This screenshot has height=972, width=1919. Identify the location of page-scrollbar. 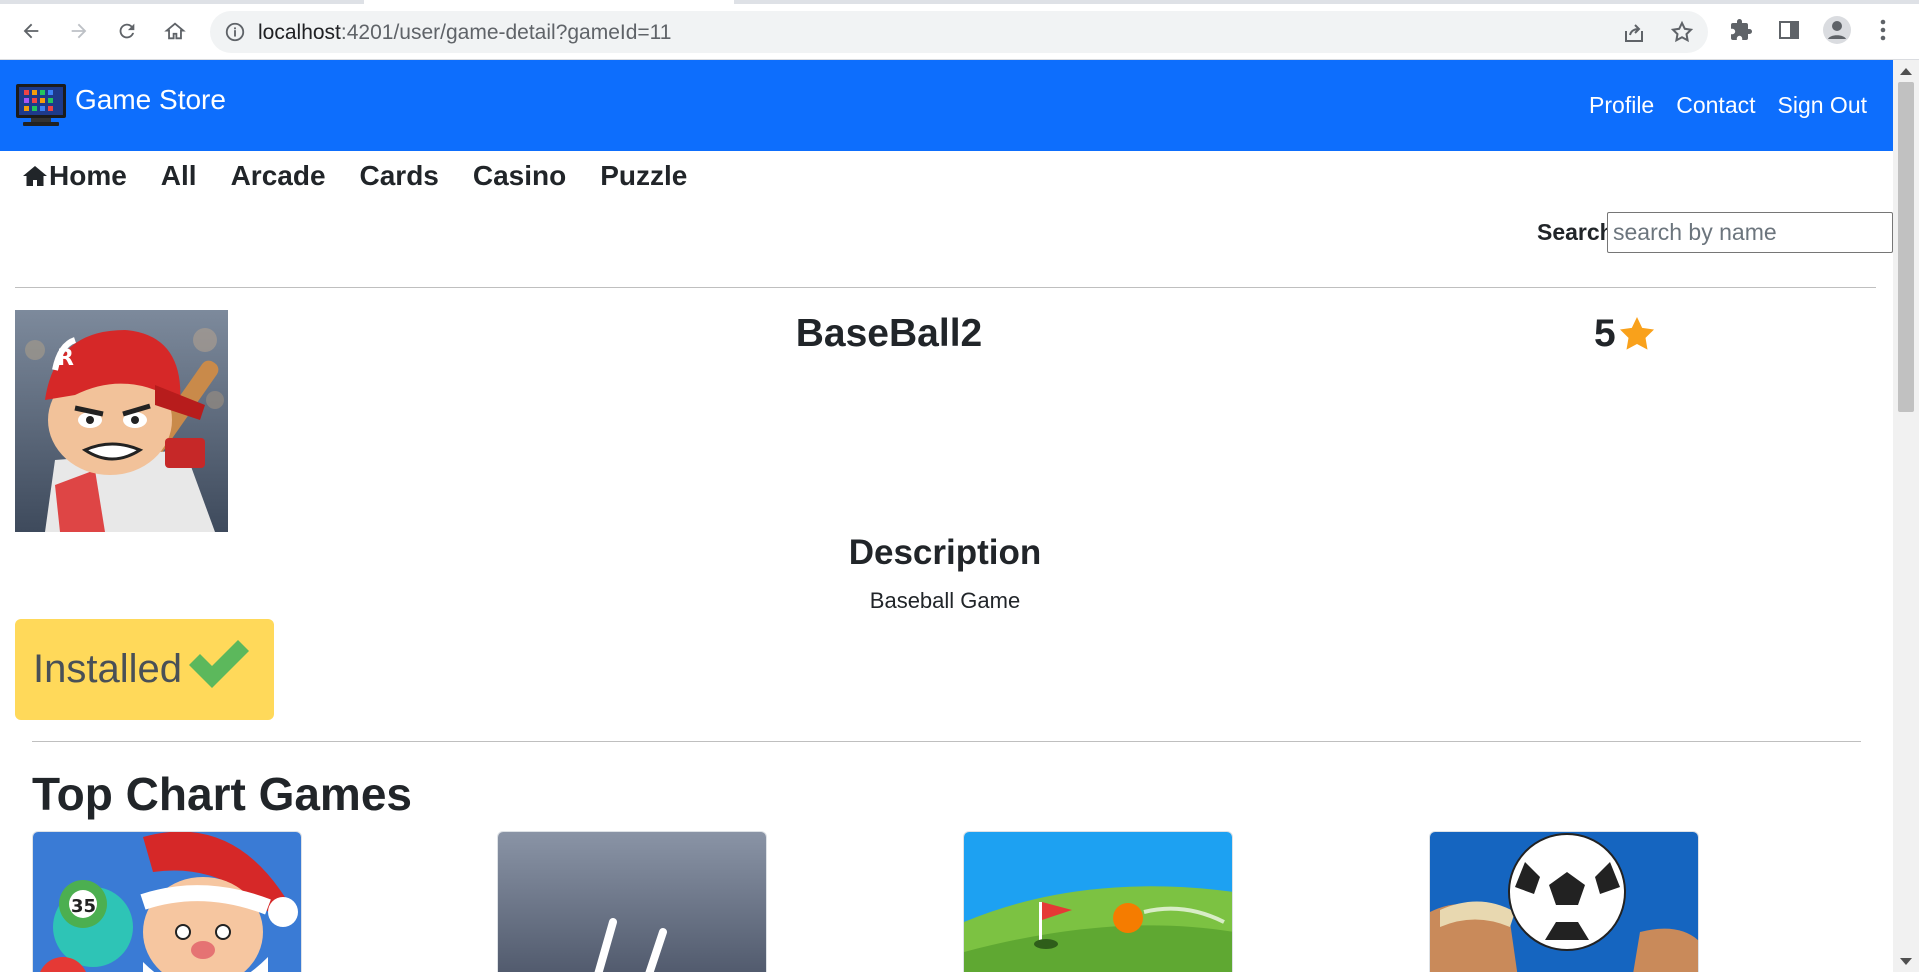
(1906, 516).